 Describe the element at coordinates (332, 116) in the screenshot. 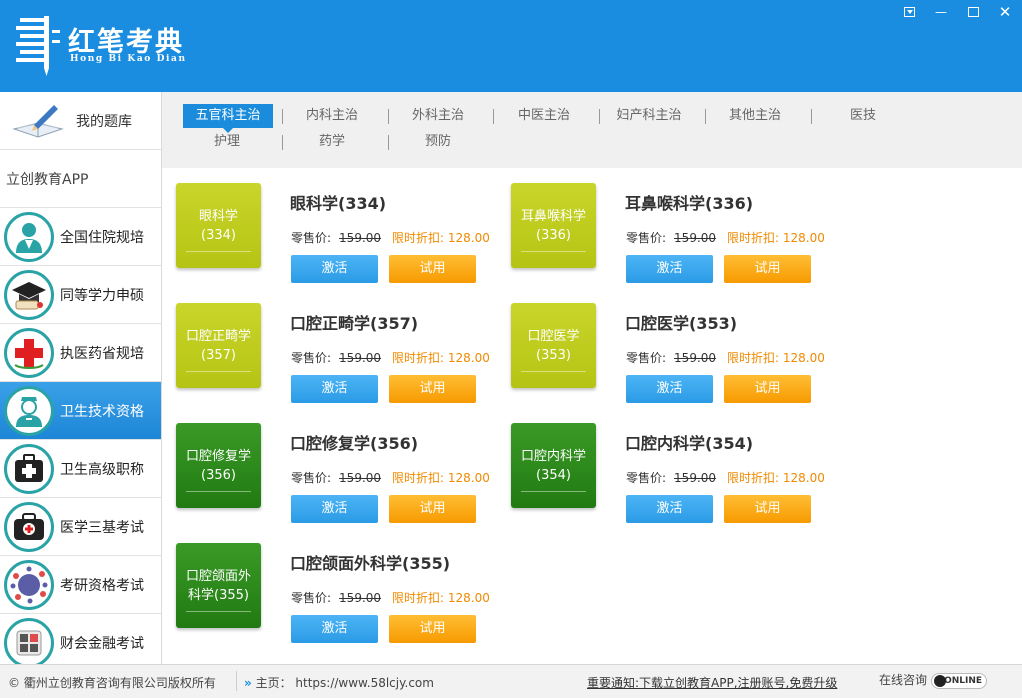

I see `tab-internal-medicine-attending: 内科主治` at that location.